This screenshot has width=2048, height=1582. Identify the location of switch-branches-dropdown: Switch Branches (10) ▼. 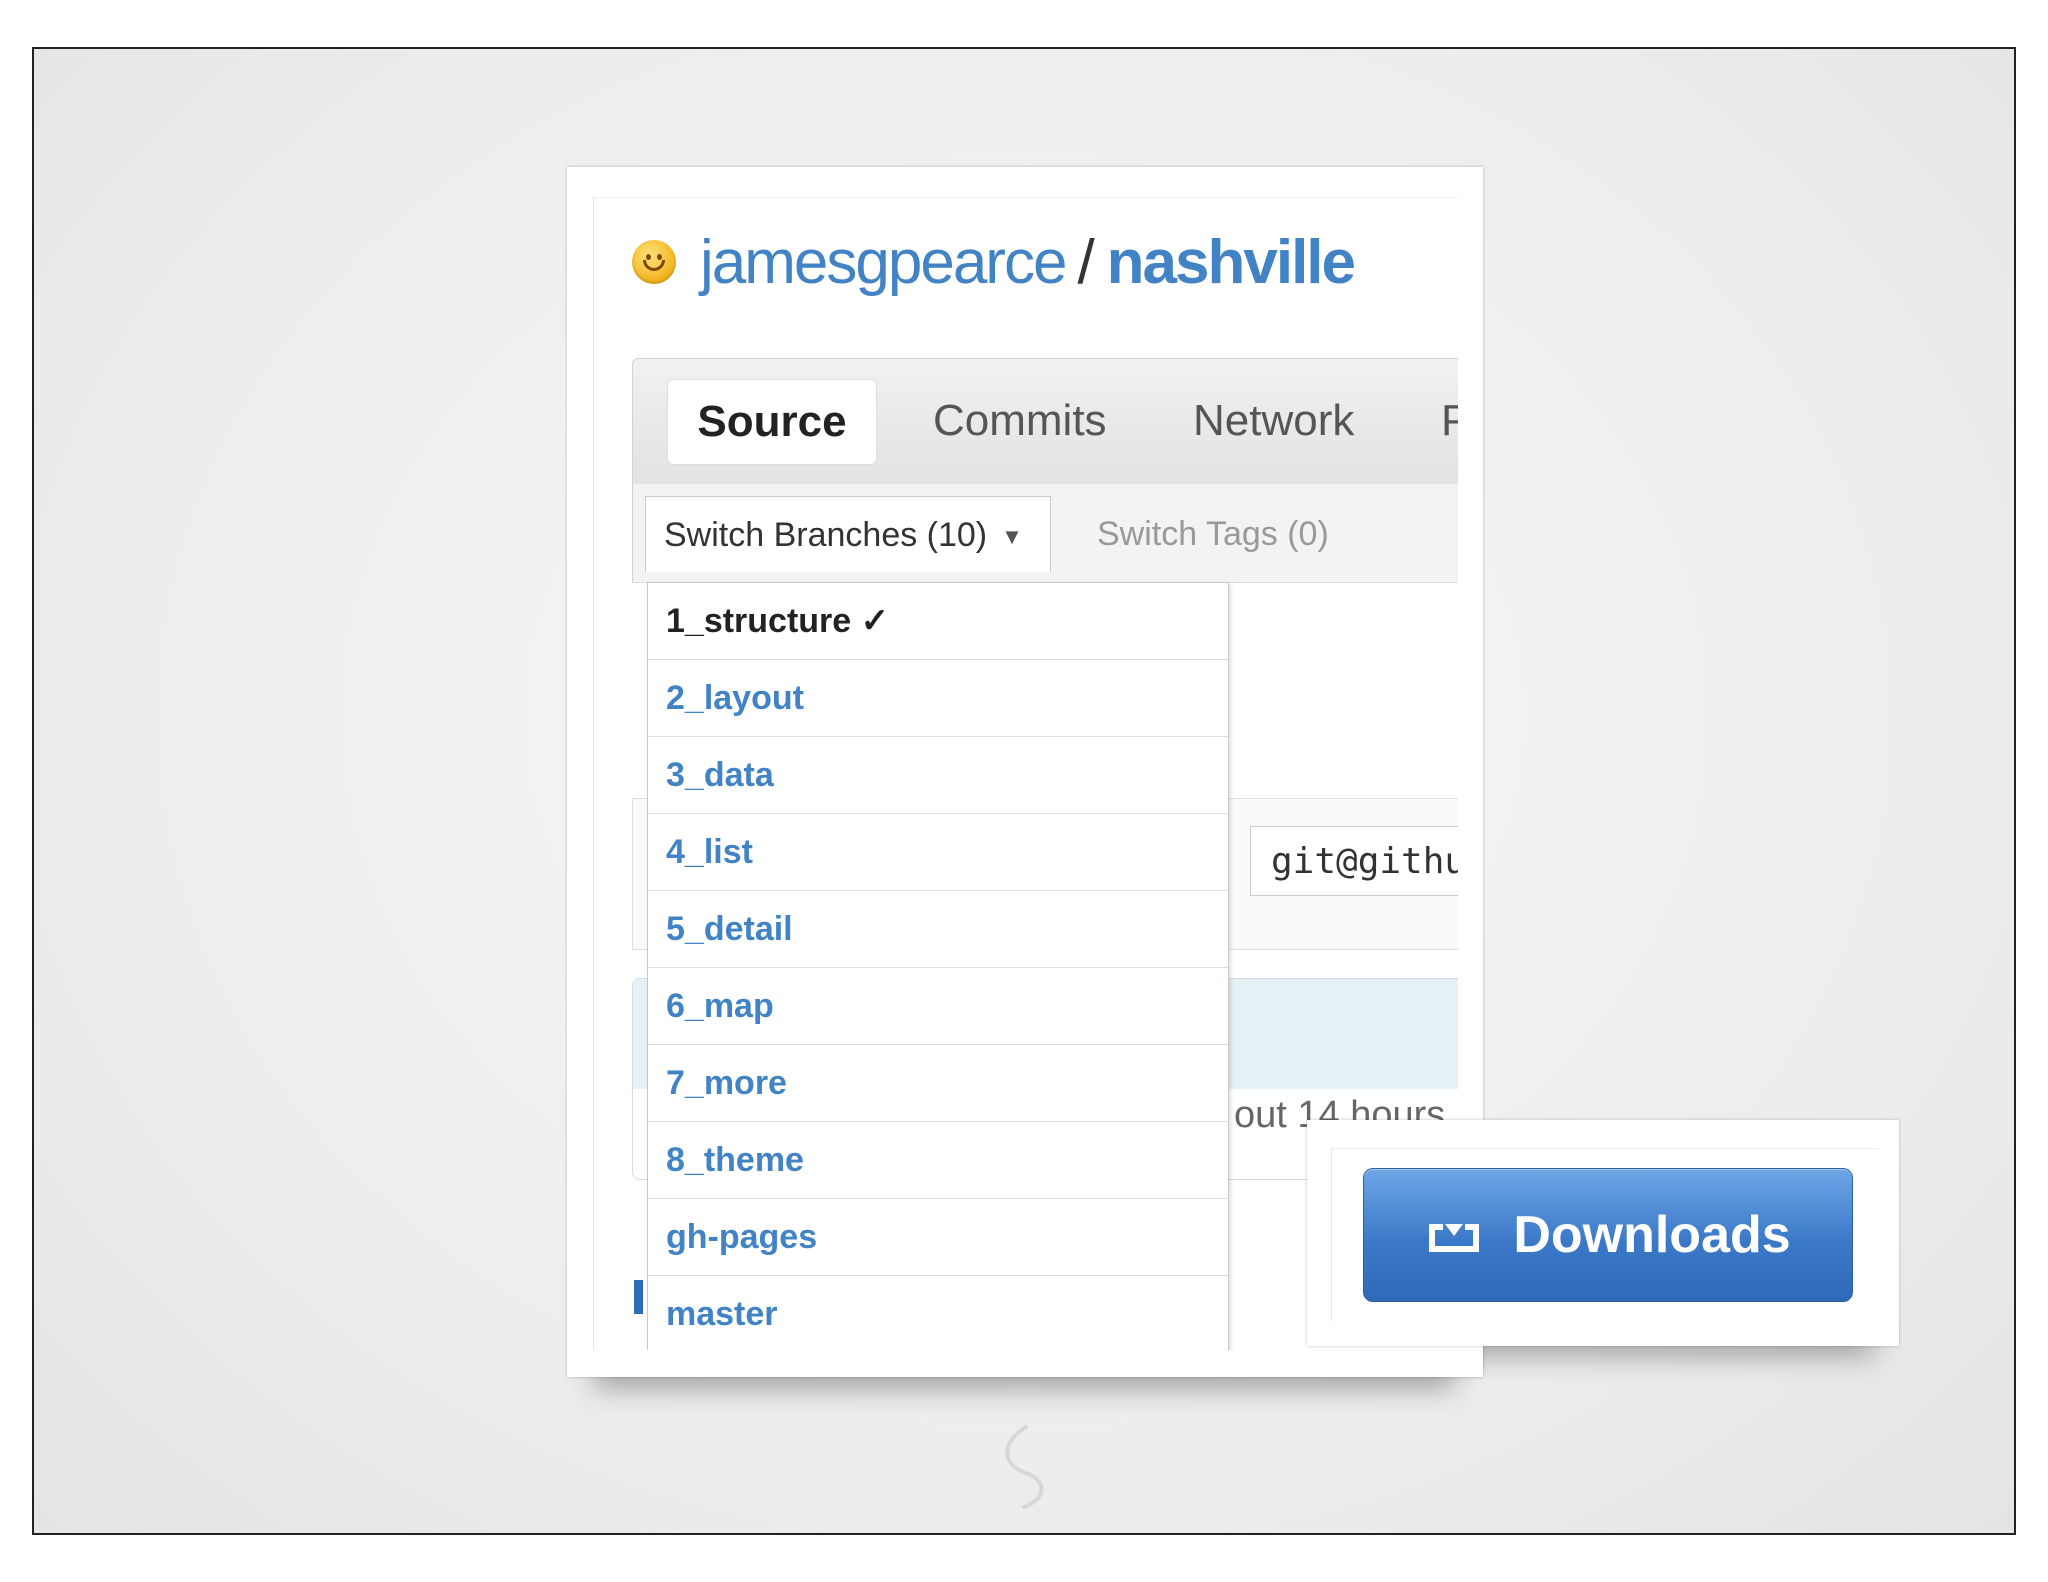
(848, 534).